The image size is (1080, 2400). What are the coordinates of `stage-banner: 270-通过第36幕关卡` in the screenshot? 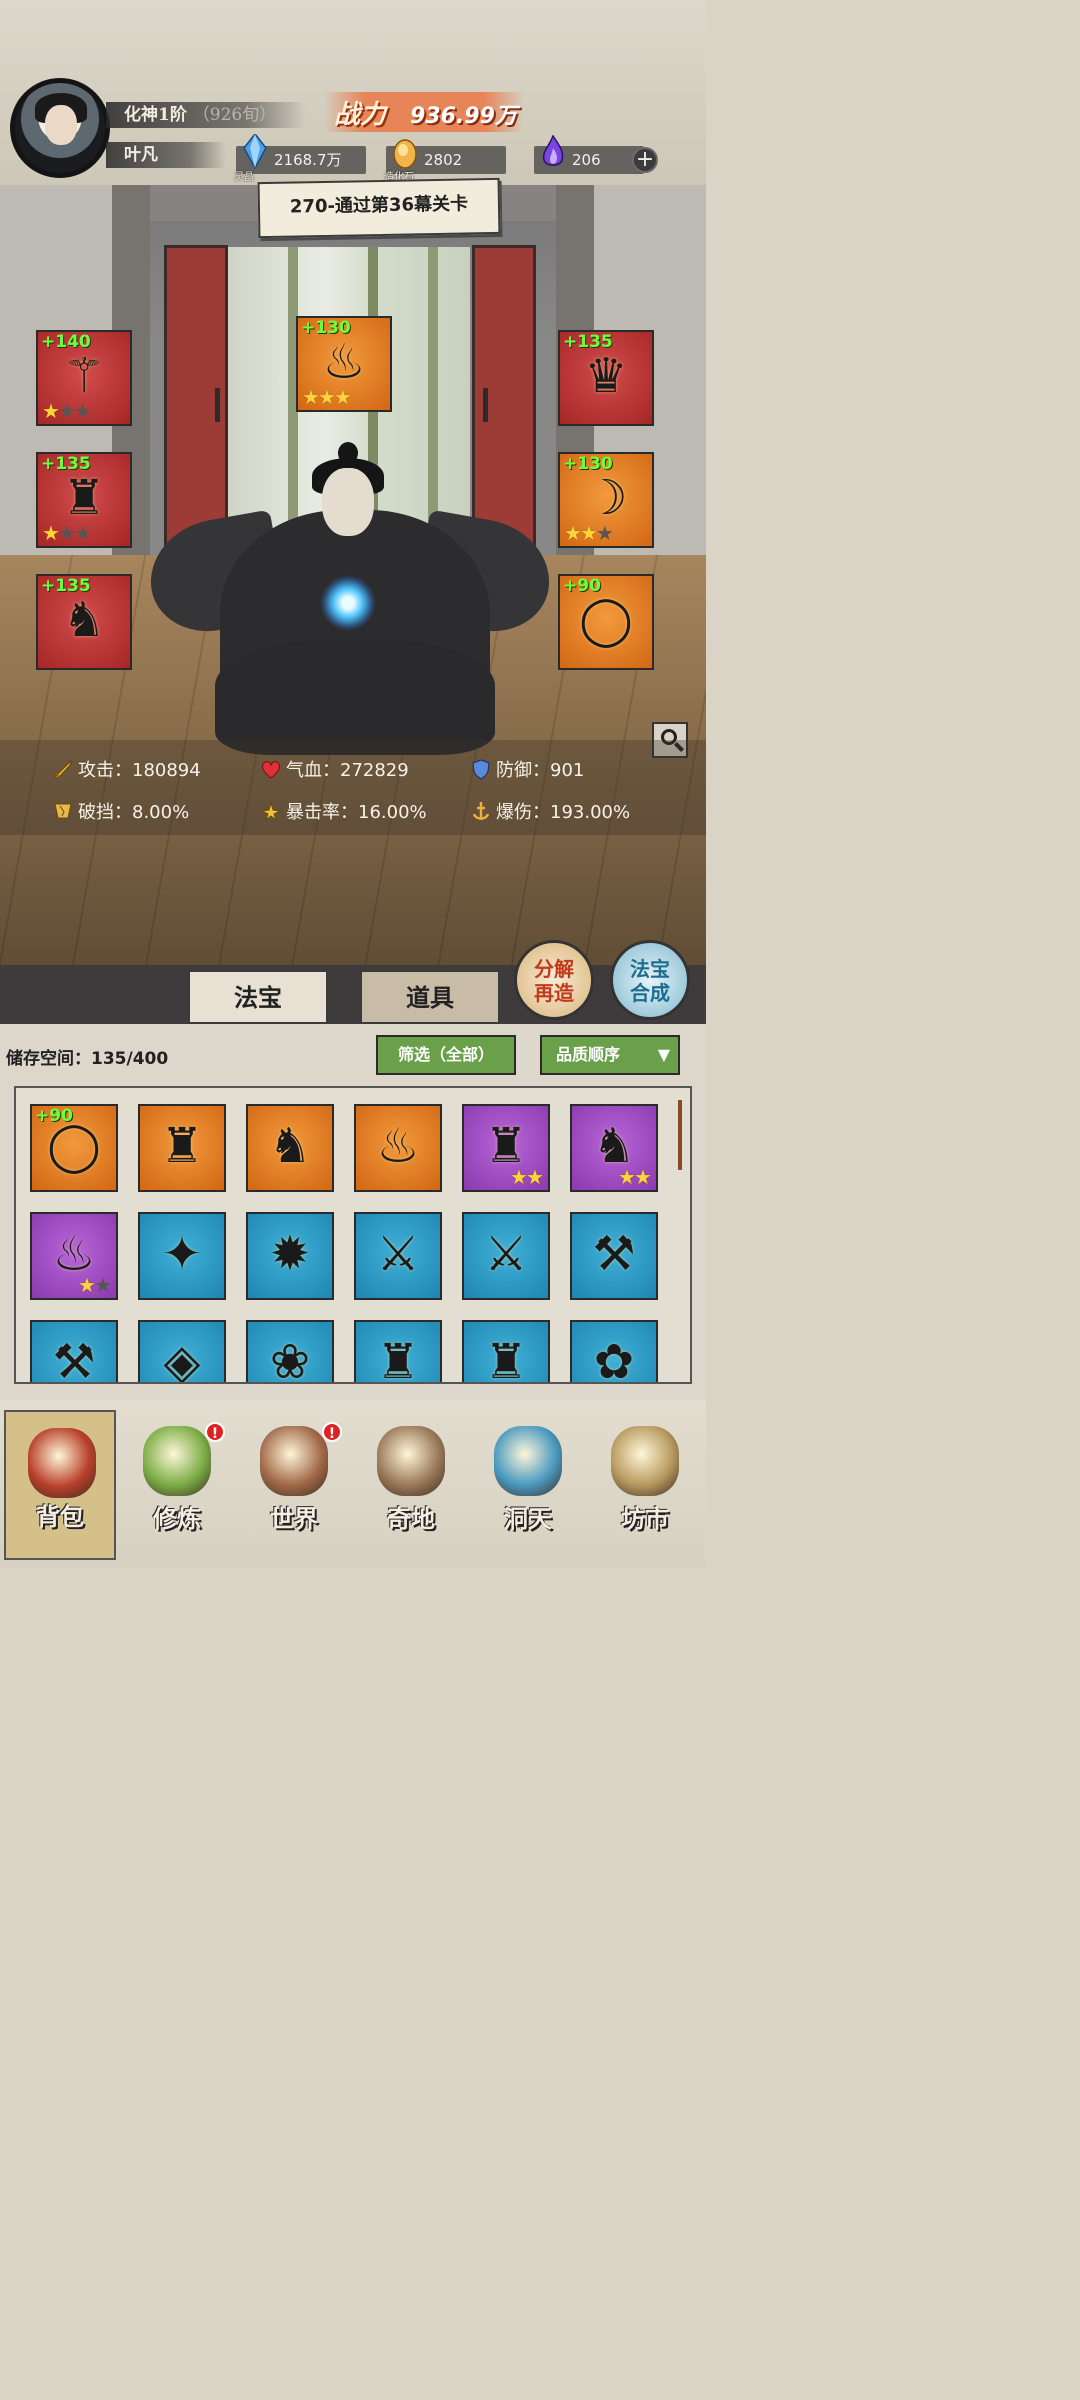 It's located at (379, 208).